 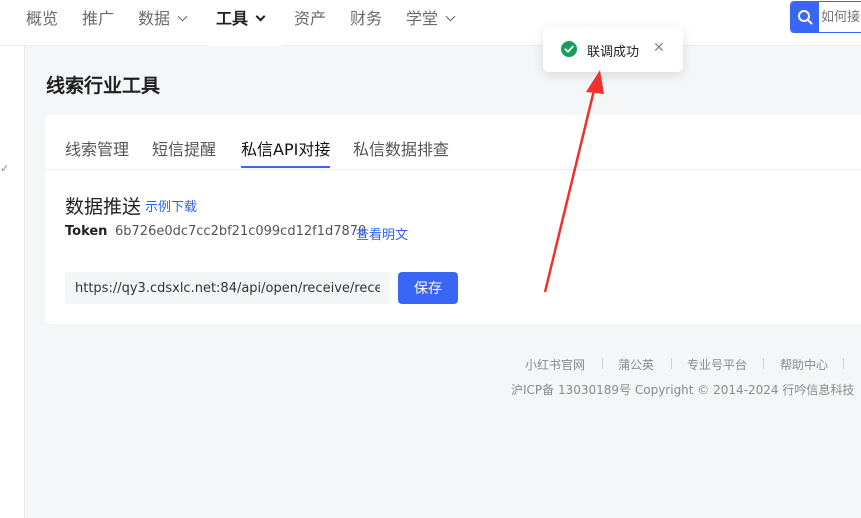 What do you see at coordinates (555, 364) in the screenshot?
I see `footer-link-xiaohongshu: 小红书官网` at bounding box center [555, 364].